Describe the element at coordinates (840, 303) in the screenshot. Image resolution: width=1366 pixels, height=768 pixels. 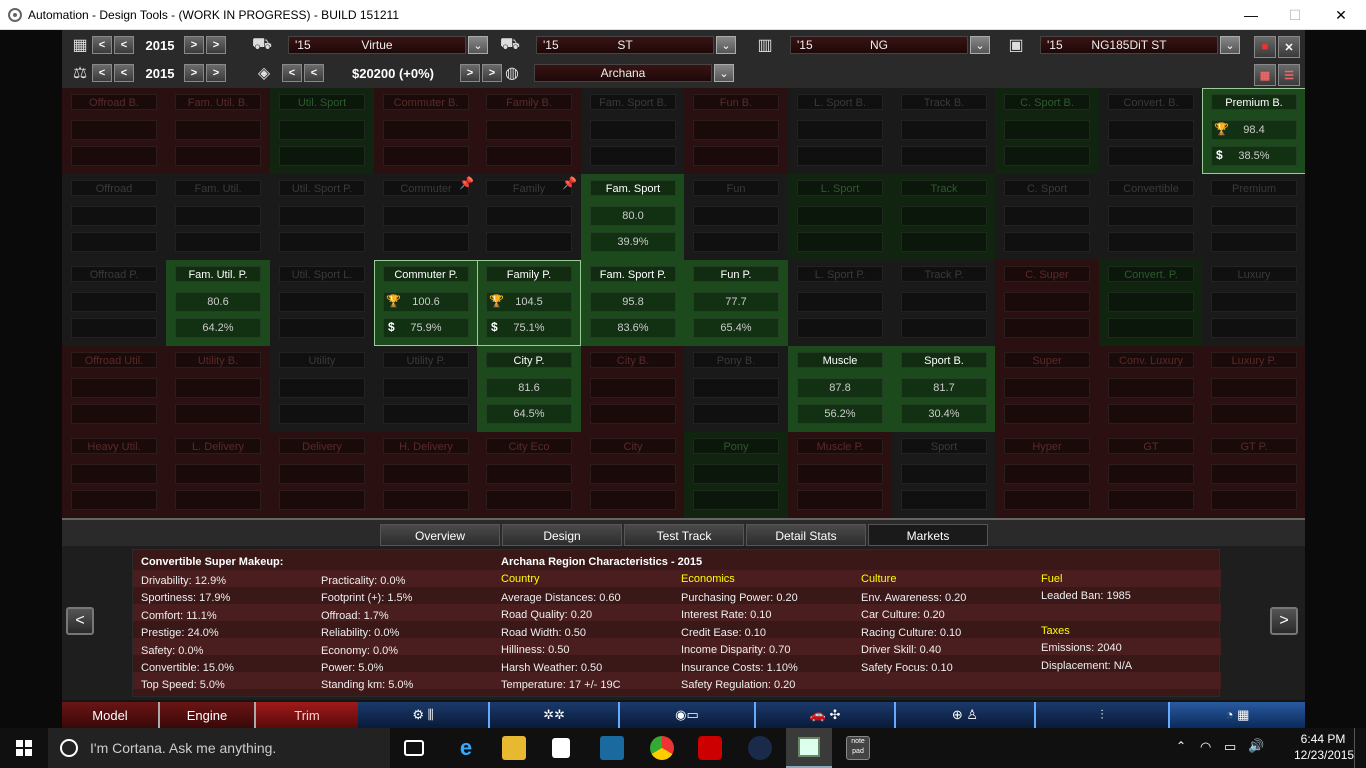
I see `market-cell: L. Sport P.` at that location.